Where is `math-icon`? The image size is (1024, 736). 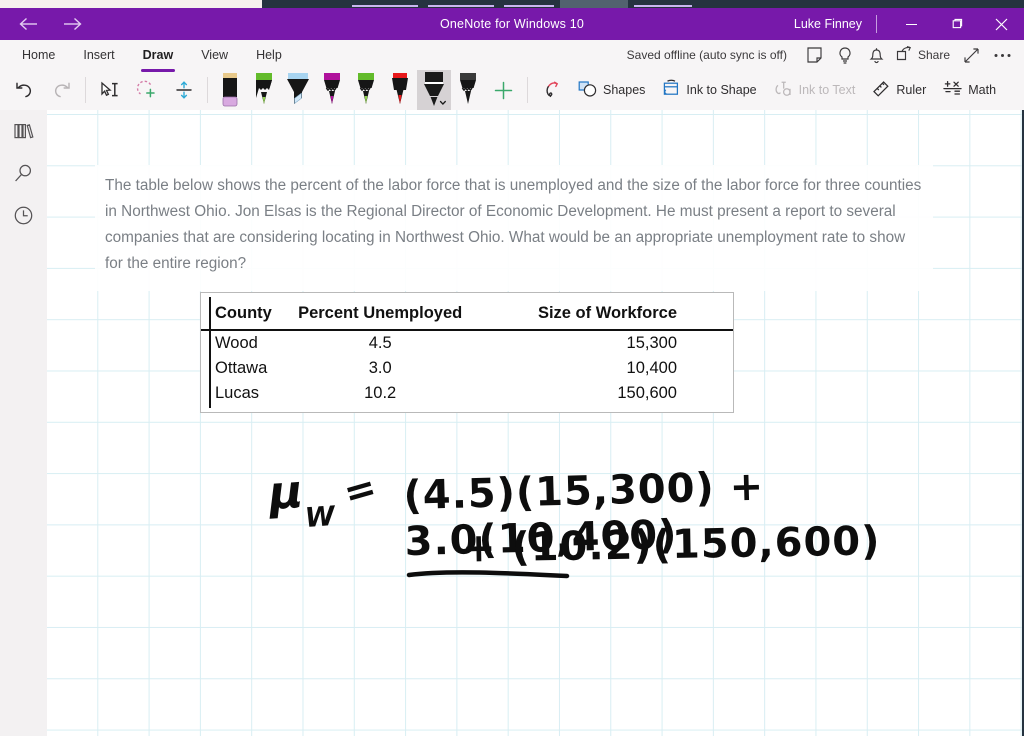
math-icon is located at coordinates (952, 90).